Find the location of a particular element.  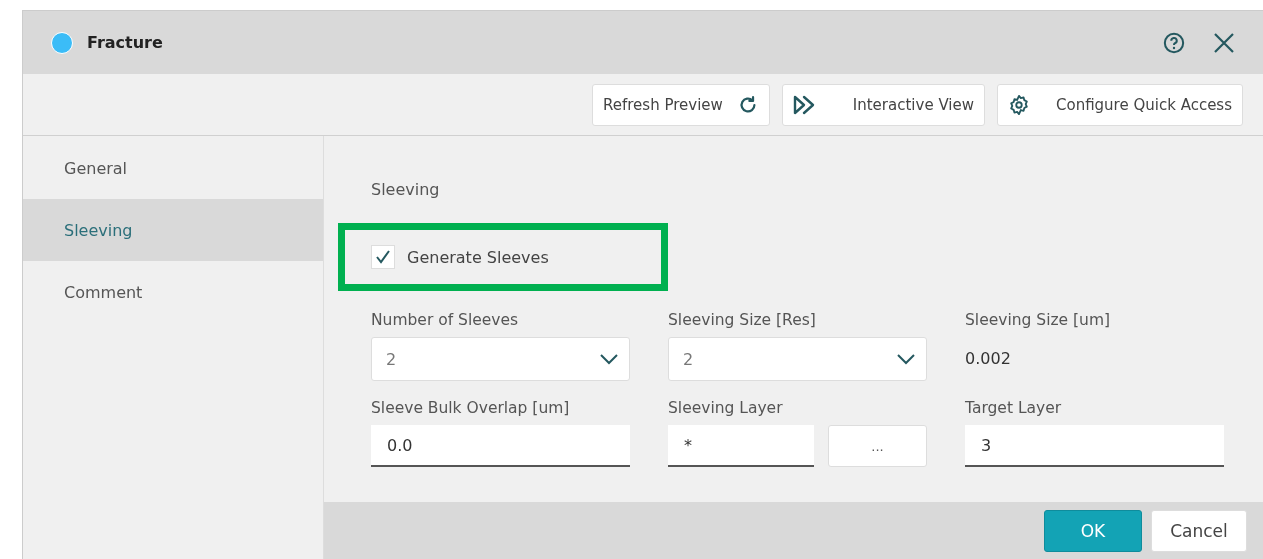

toolbar-button: Refresh Preview is located at coordinates (681, 104).